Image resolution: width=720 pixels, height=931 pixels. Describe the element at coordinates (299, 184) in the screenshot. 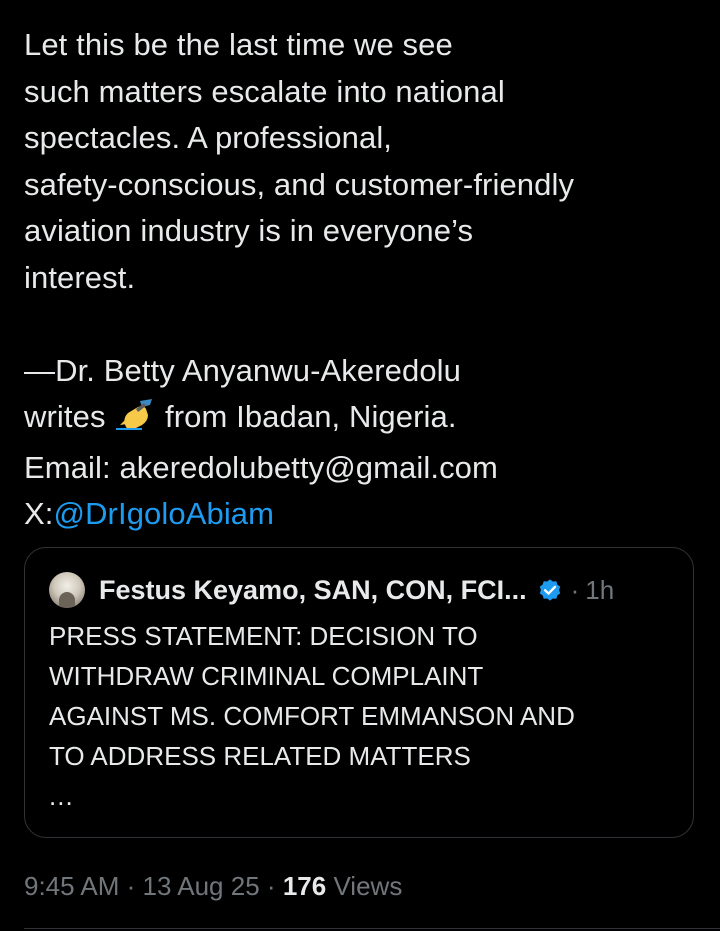

I see `post-line: safety-conscious, and customer-friendly` at that location.